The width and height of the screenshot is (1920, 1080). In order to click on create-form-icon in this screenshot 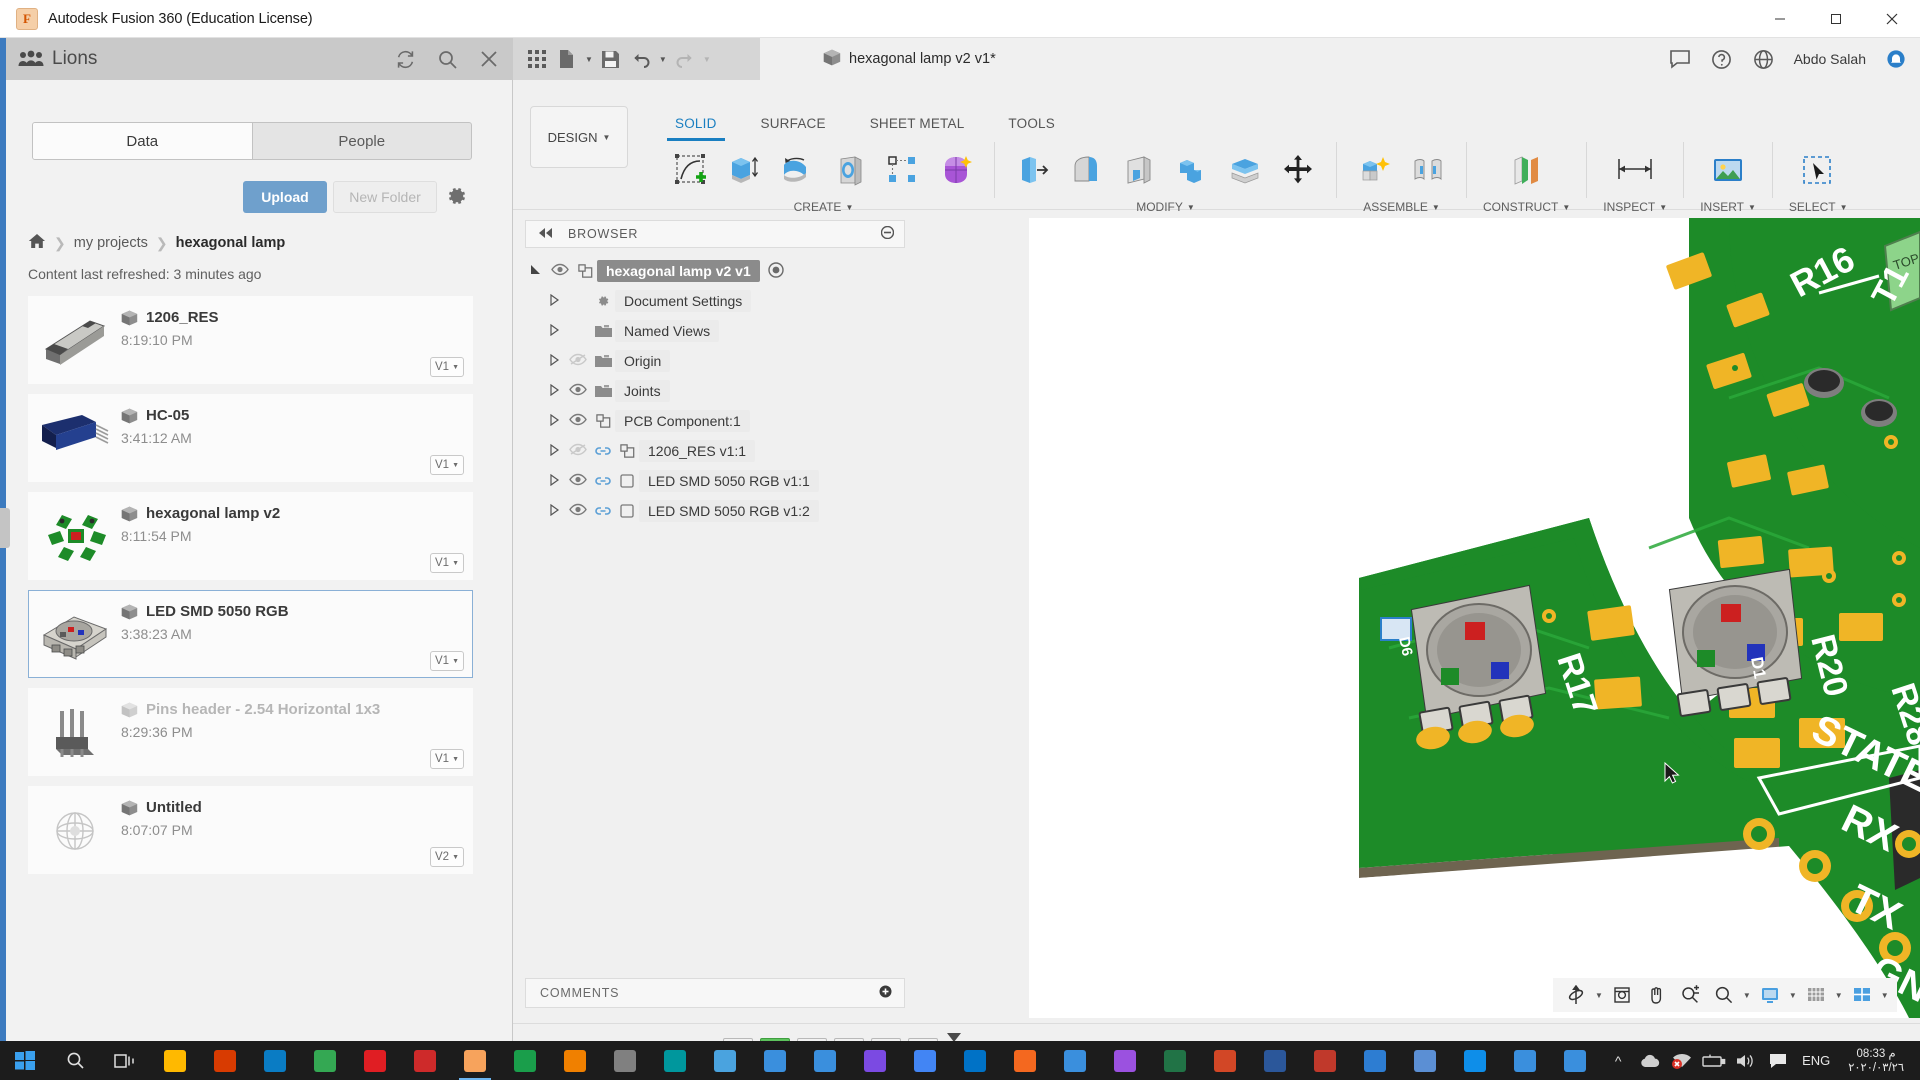, I will do `click(956, 170)`.